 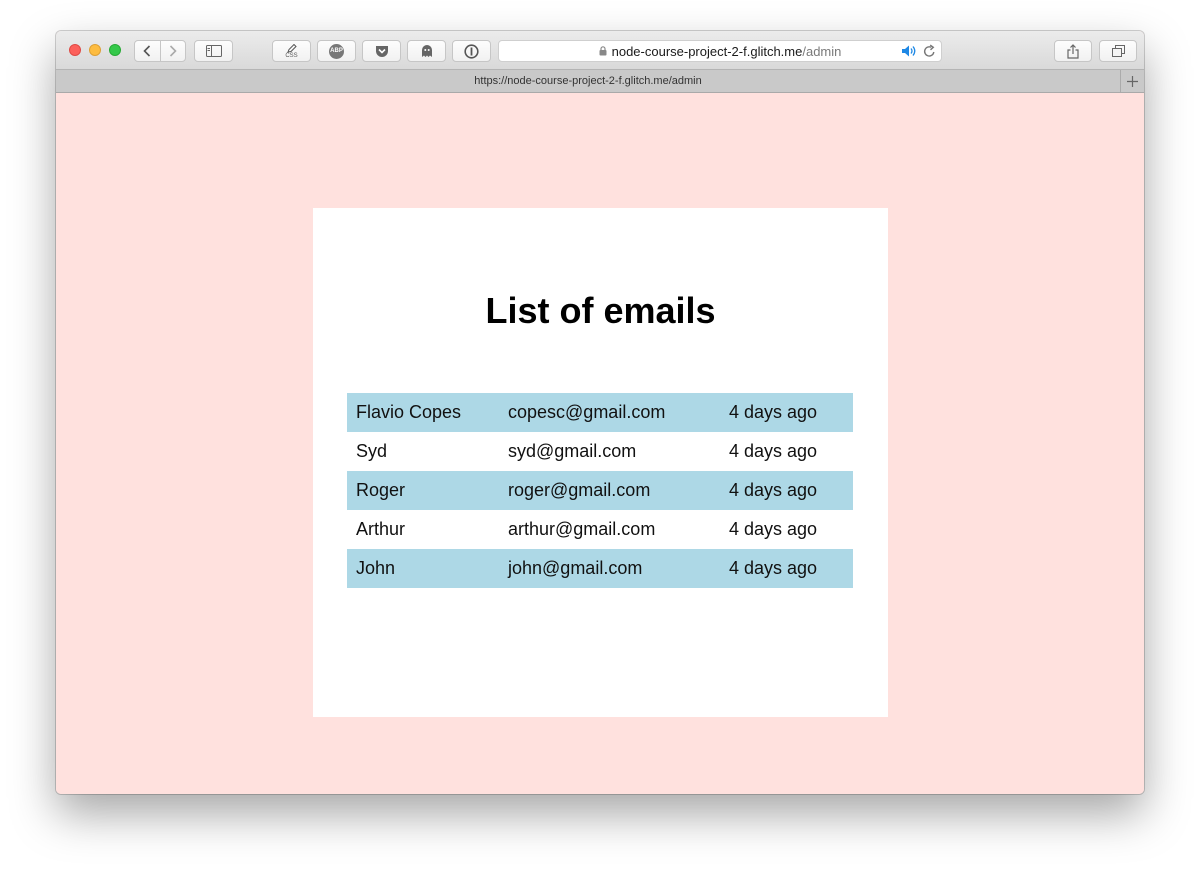 What do you see at coordinates (423, 490) in the screenshot?
I see `name-cell: Roger` at bounding box center [423, 490].